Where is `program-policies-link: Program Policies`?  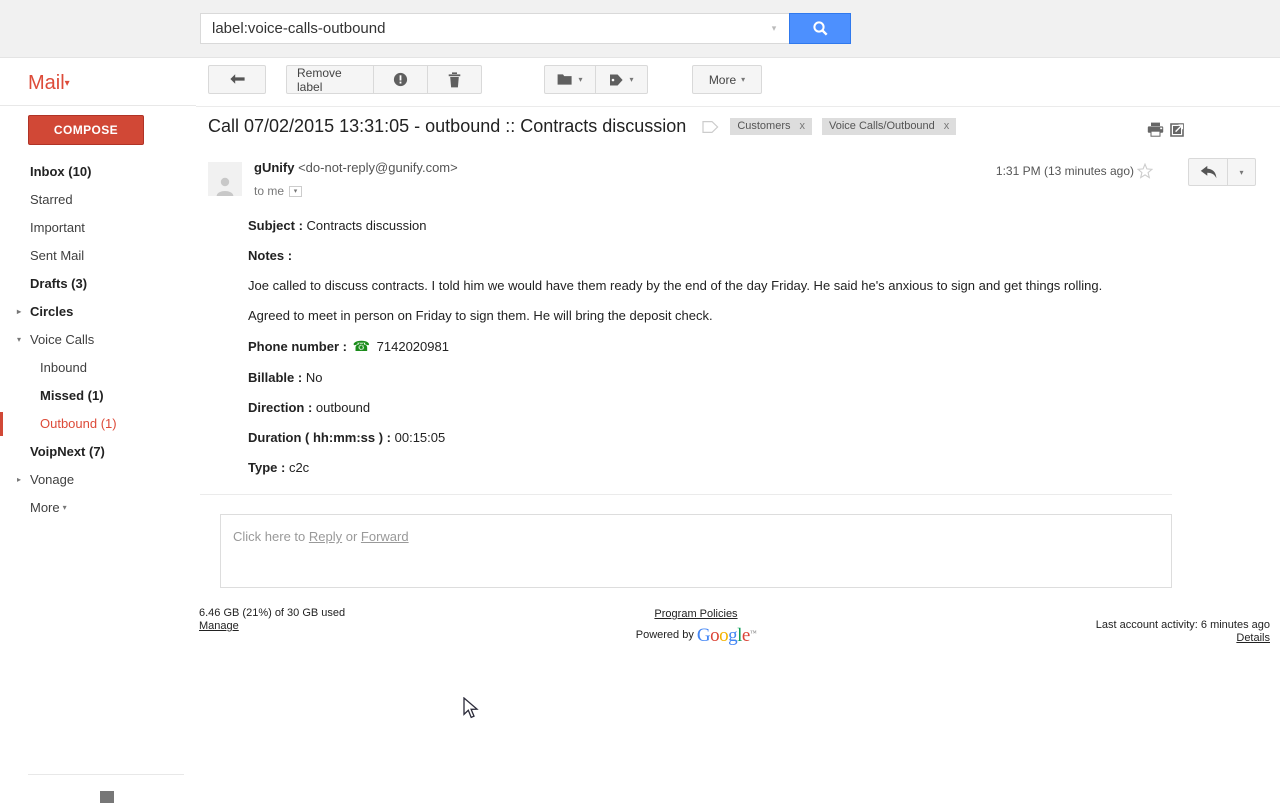 program-policies-link: Program Policies is located at coordinates (695, 614).